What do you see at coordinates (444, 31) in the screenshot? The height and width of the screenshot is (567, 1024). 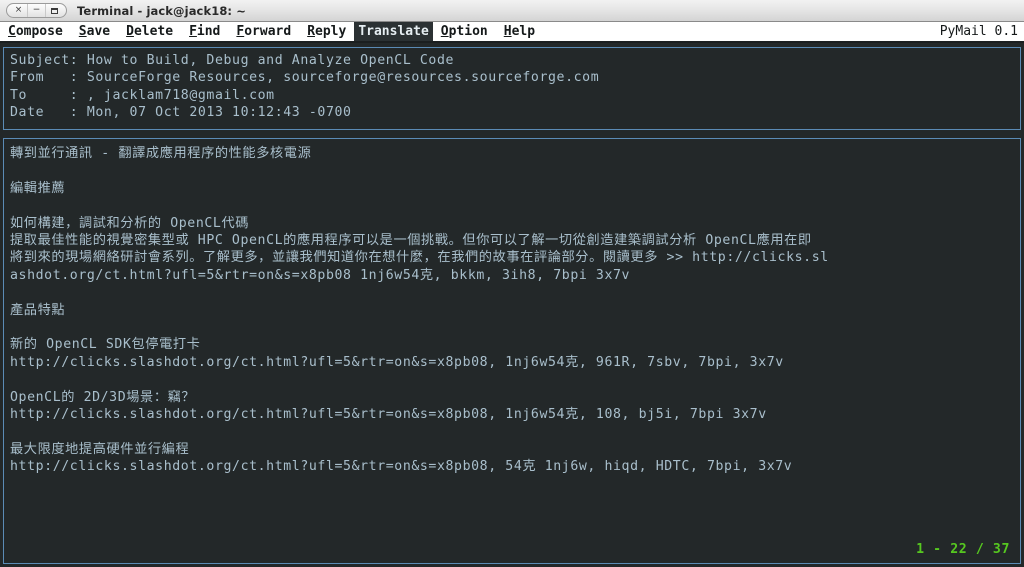 I see `menu-hotkey-option: O` at bounding box center [444, 31].